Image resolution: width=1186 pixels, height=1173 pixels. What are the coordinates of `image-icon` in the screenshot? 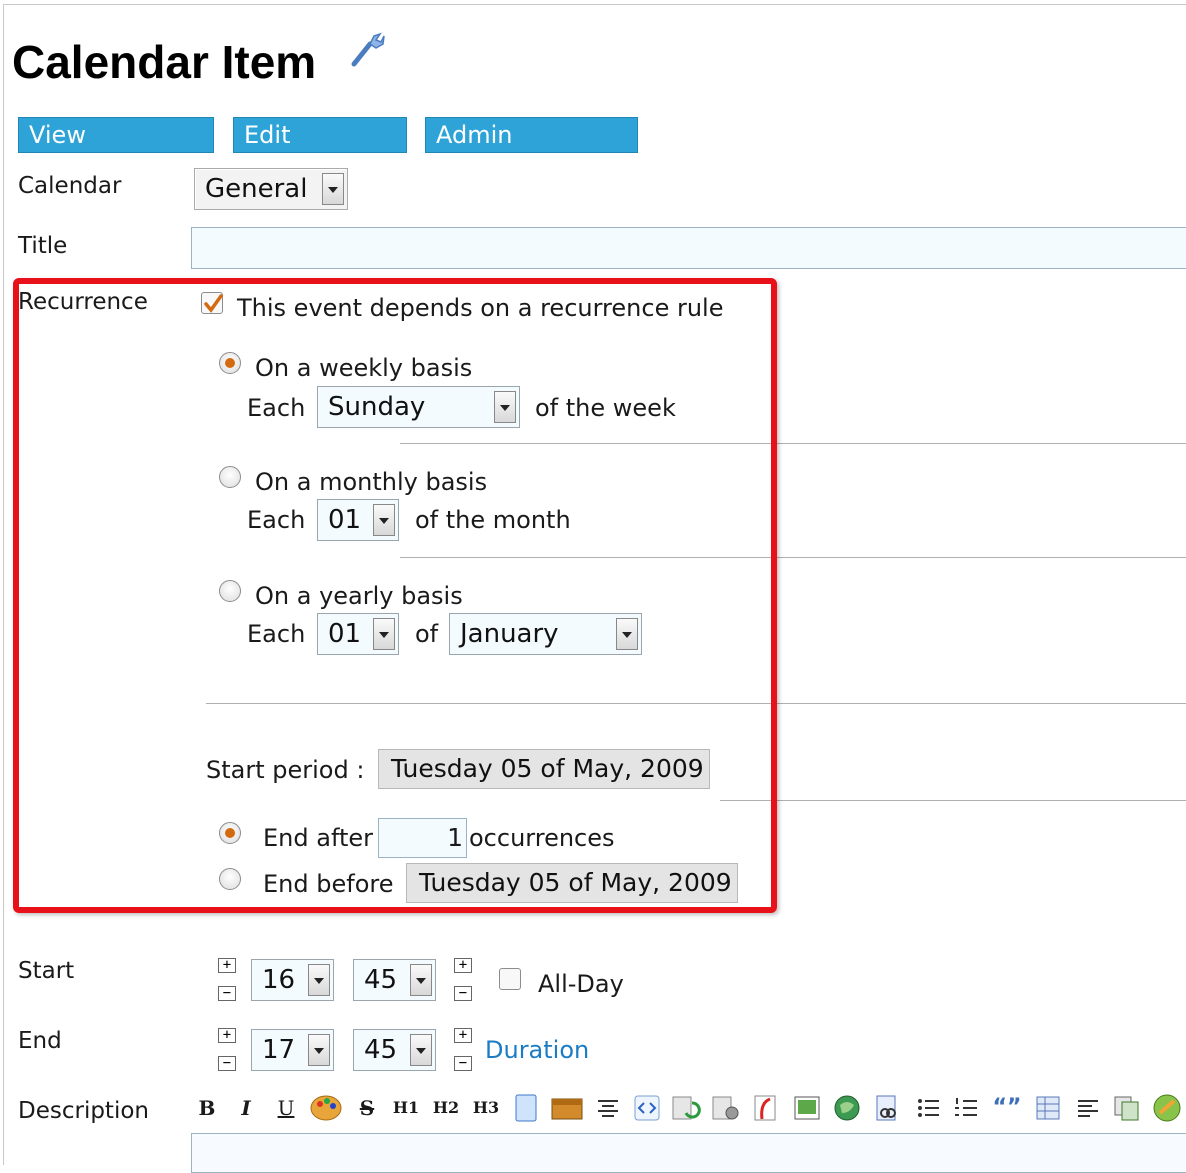 It's located at (807, 1108).